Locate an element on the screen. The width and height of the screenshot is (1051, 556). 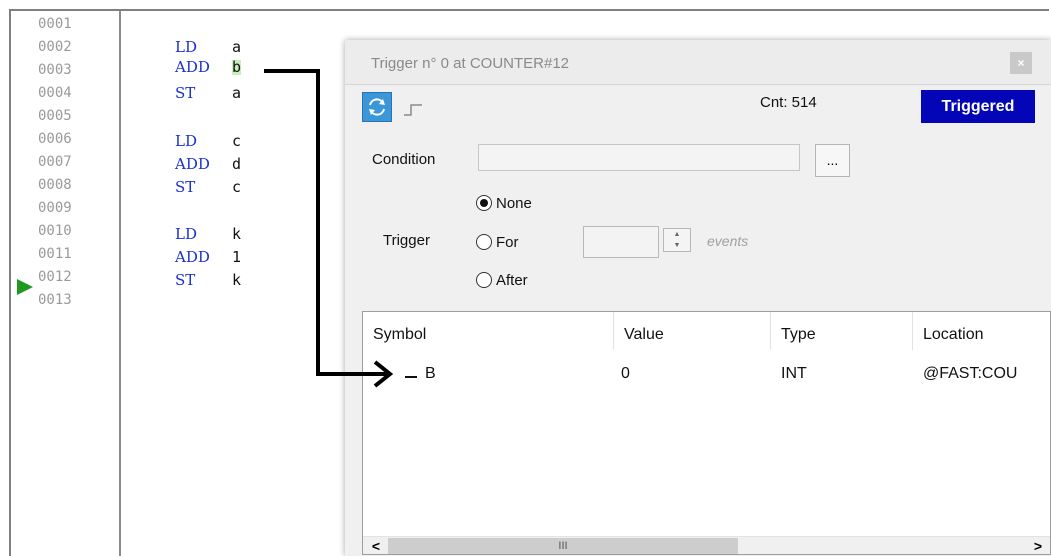
radio-after: After is located at coordinates (502, 280).